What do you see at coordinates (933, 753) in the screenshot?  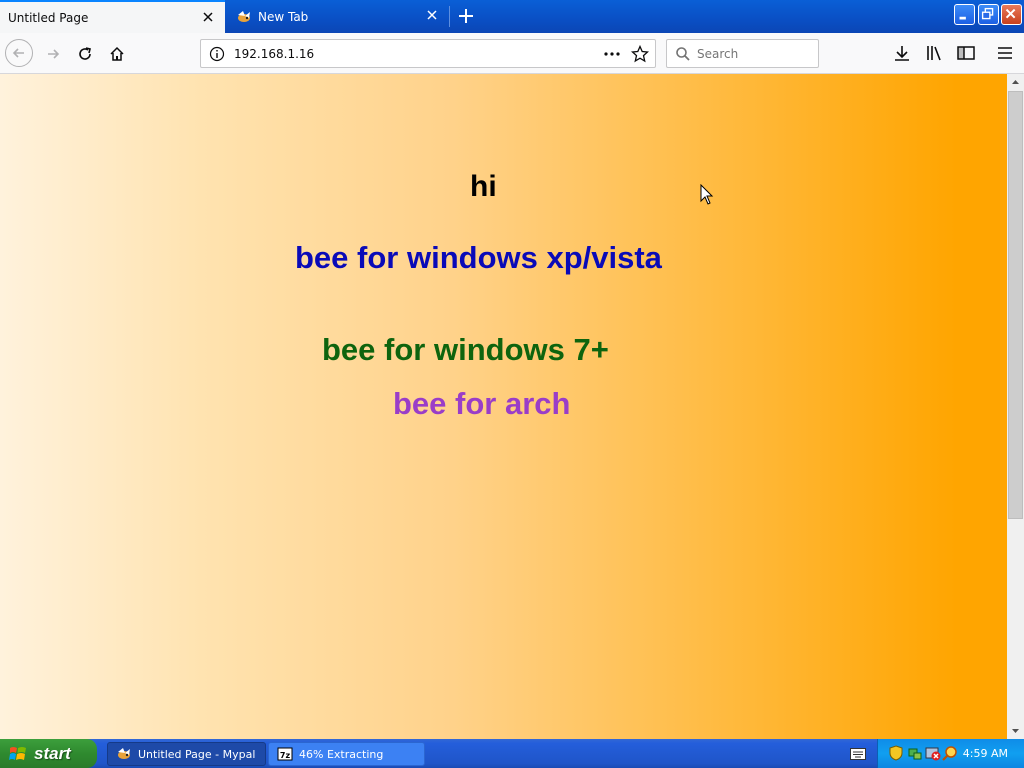 I see `network-error-icon` at bounding box center [933, 753].